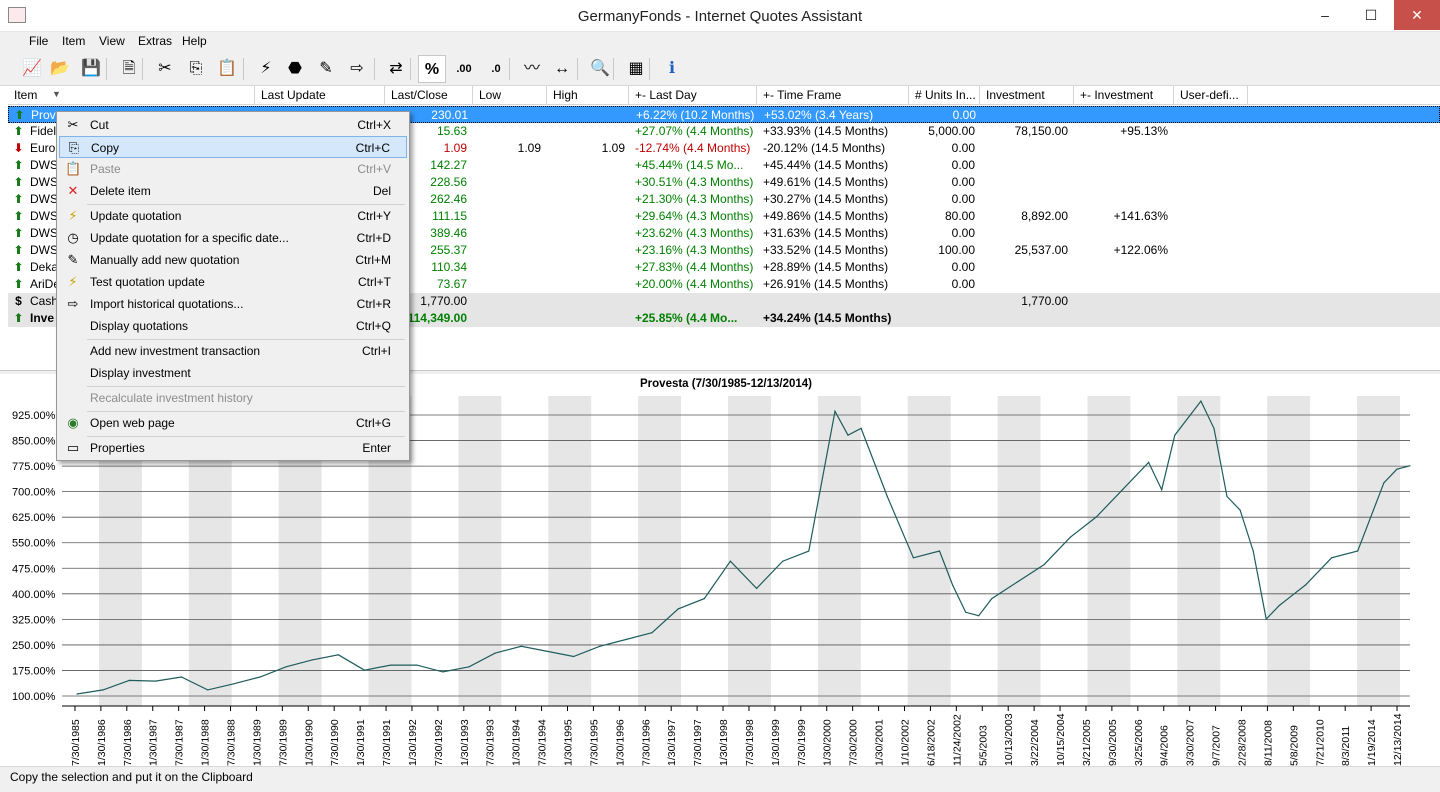 The height and width of the screenshot is (792, 1440). I want to click on column-header: Last Update, so click(320, 95).